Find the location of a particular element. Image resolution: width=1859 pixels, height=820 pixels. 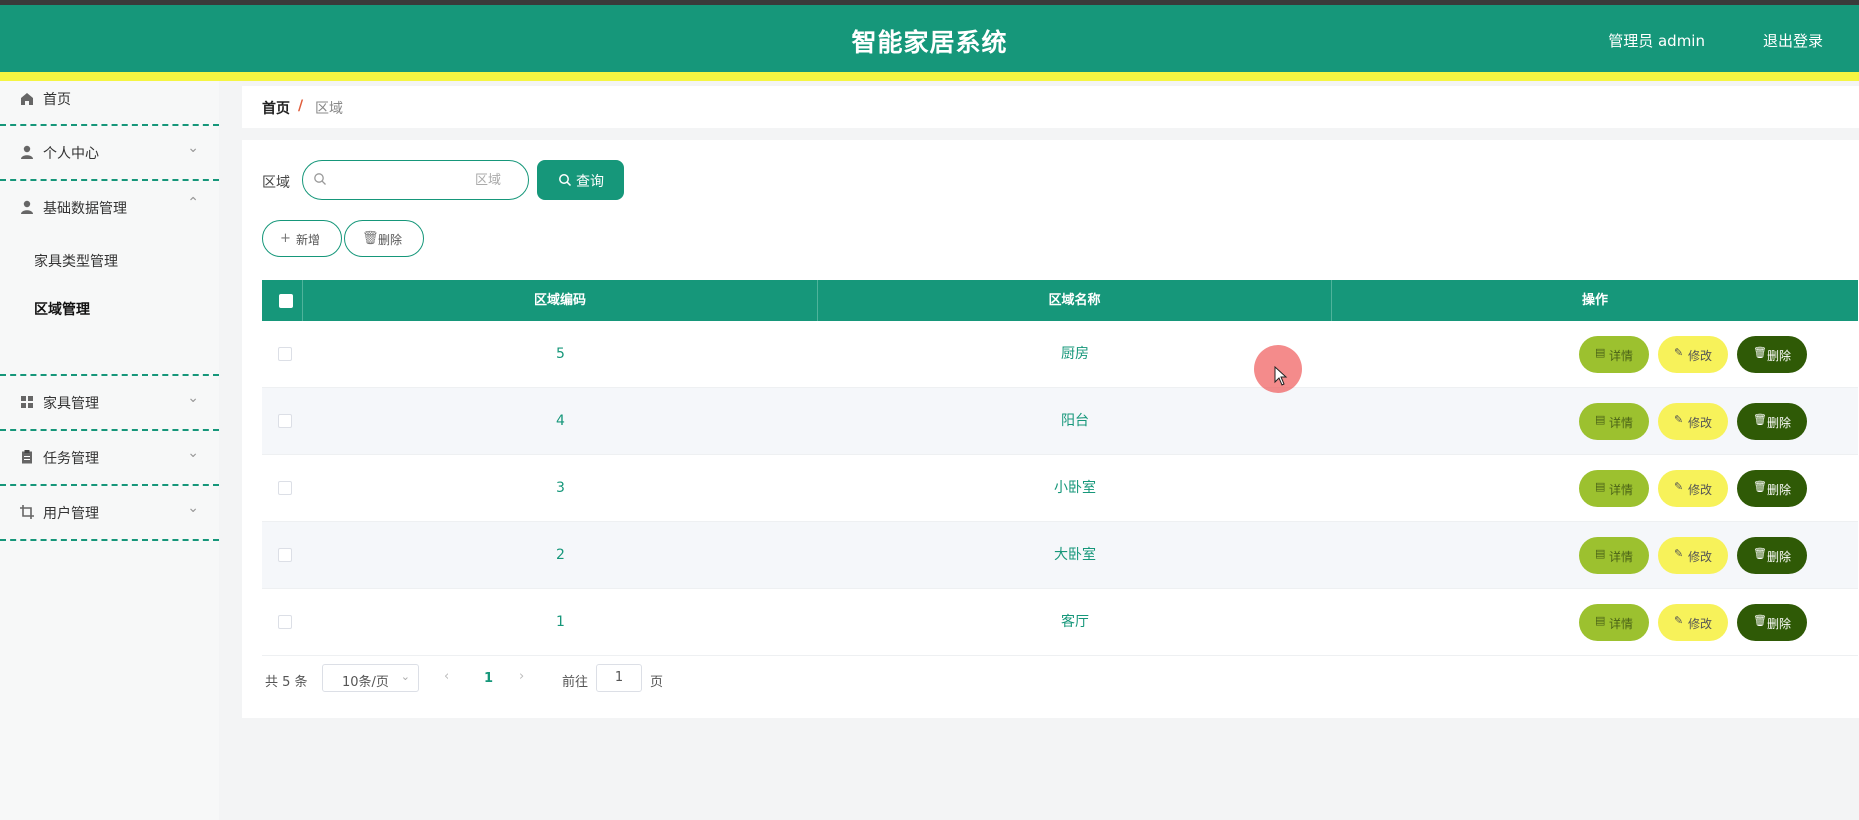

plus-icon: + is located at coordinates (285, 238).